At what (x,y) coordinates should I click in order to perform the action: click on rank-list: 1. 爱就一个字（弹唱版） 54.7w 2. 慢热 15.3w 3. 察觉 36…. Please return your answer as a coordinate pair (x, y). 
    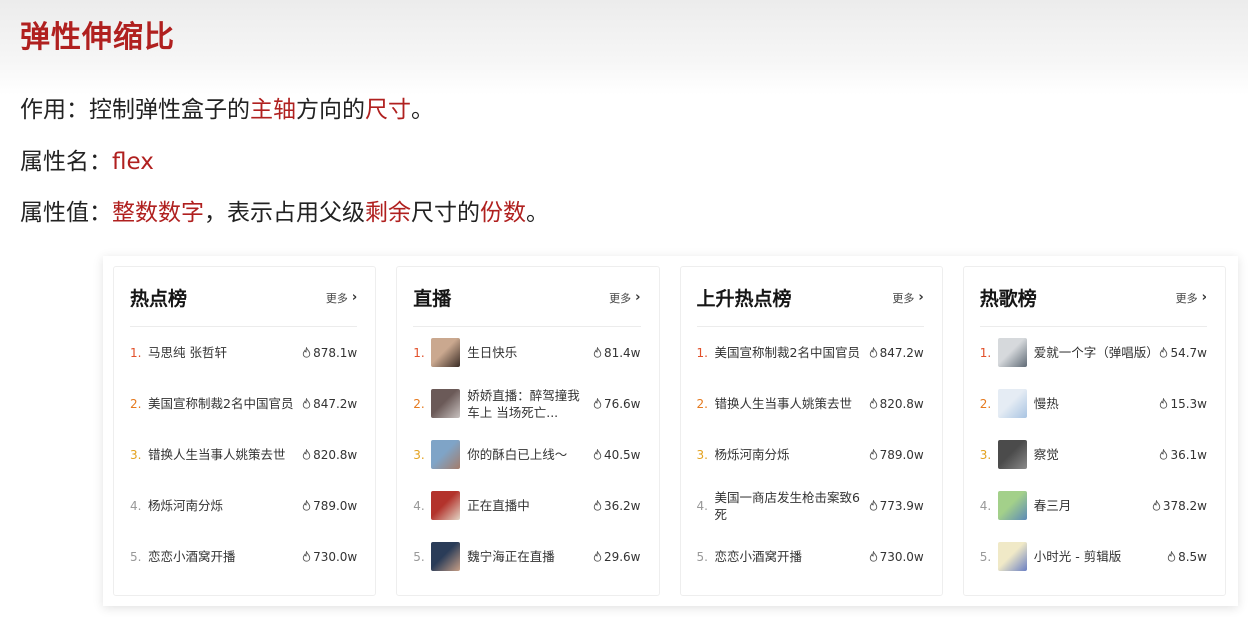
    Looking at the image, I should click on (1093, 454).